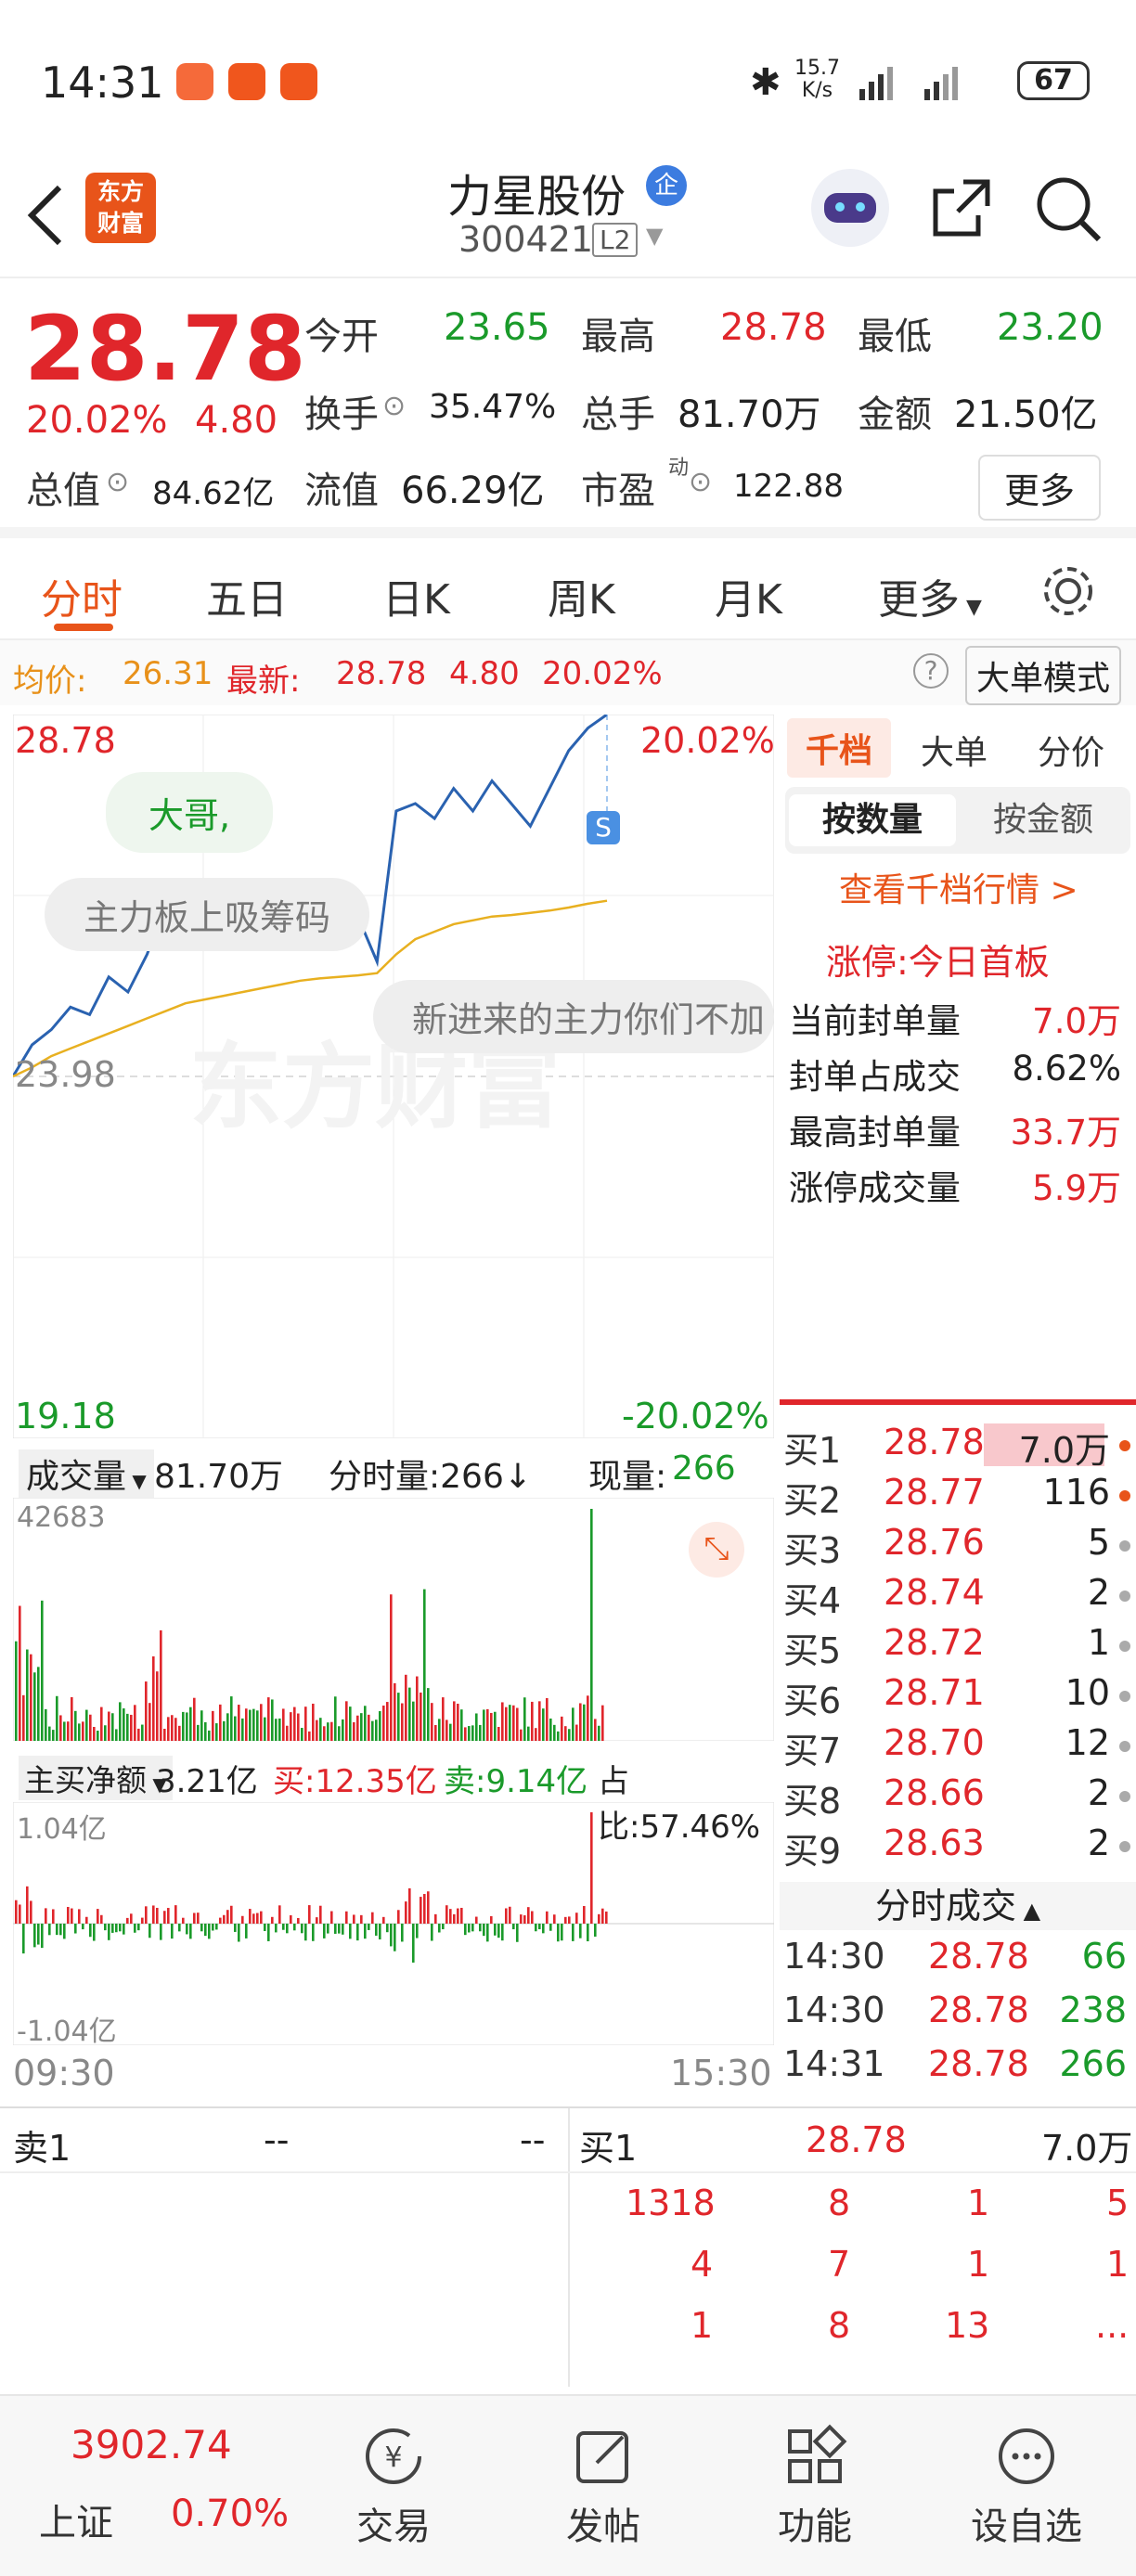 Image resolution: width=1136 pixels, height=2576 pixels. What do you see at coordinates (958, 887) in the screenshot?
I see `depth-link: 查看千档行情 >` at bounding box center [958, 887].